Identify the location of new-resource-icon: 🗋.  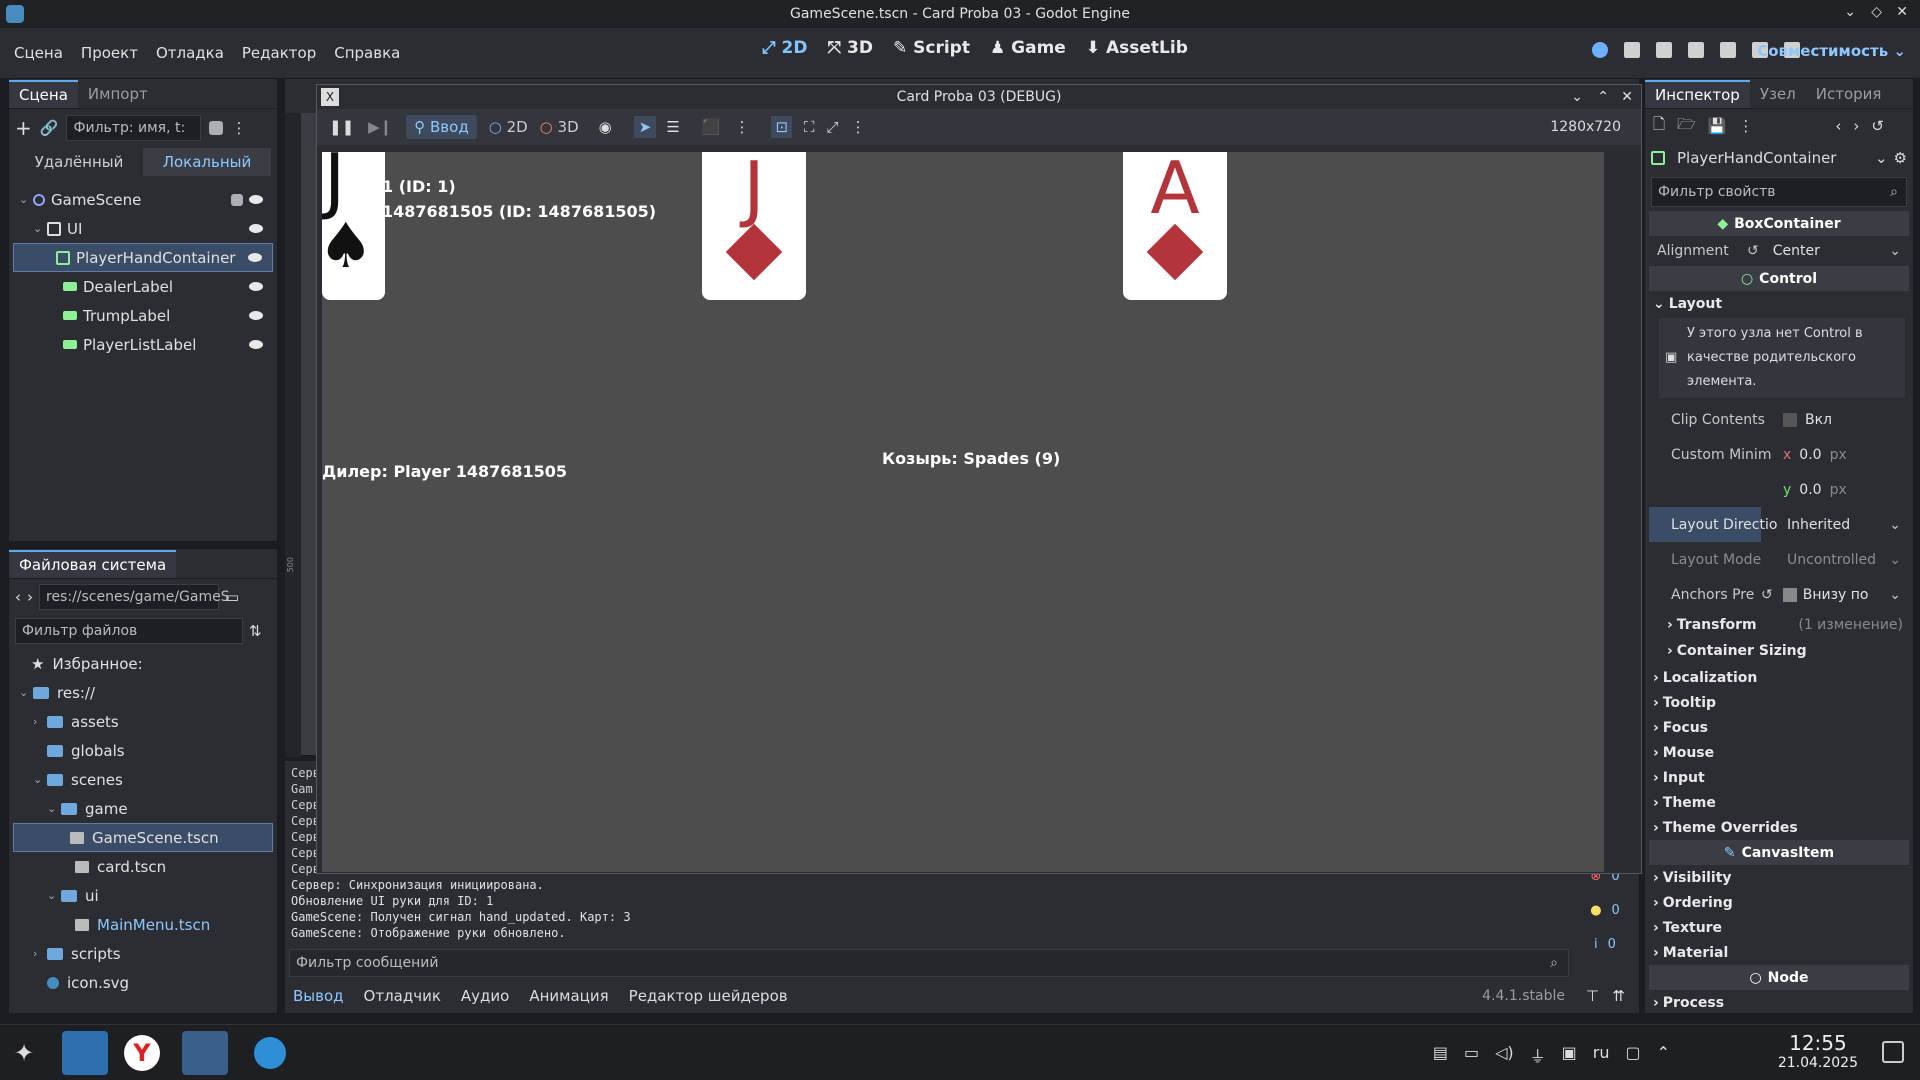
(1659, 126).